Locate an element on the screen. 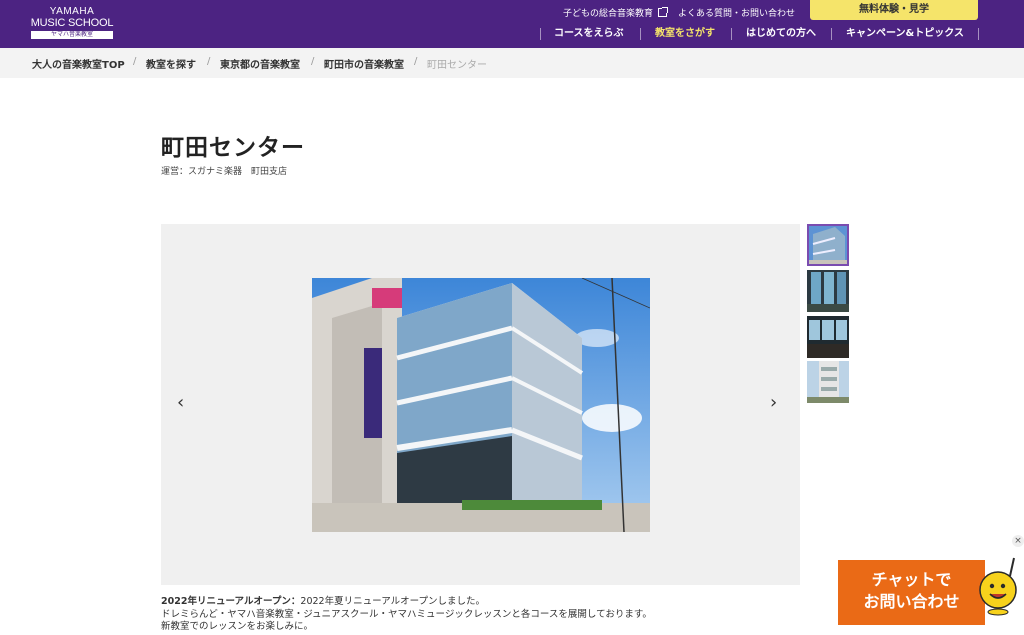 The image size is (1024, 635). thumbnail-lobby-image is located at coordinates (828, 337).